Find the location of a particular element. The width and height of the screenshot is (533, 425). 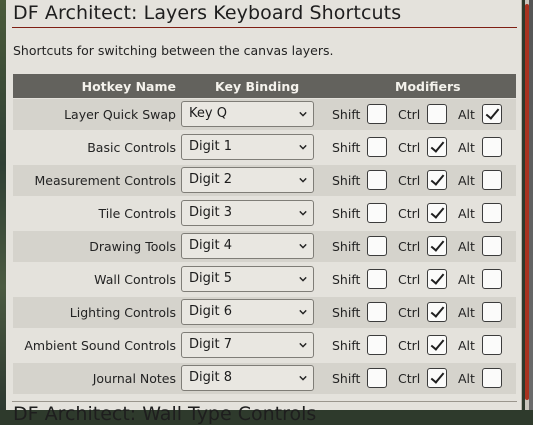

key-binding-select: Key Q is located at coordinates (247, 114).